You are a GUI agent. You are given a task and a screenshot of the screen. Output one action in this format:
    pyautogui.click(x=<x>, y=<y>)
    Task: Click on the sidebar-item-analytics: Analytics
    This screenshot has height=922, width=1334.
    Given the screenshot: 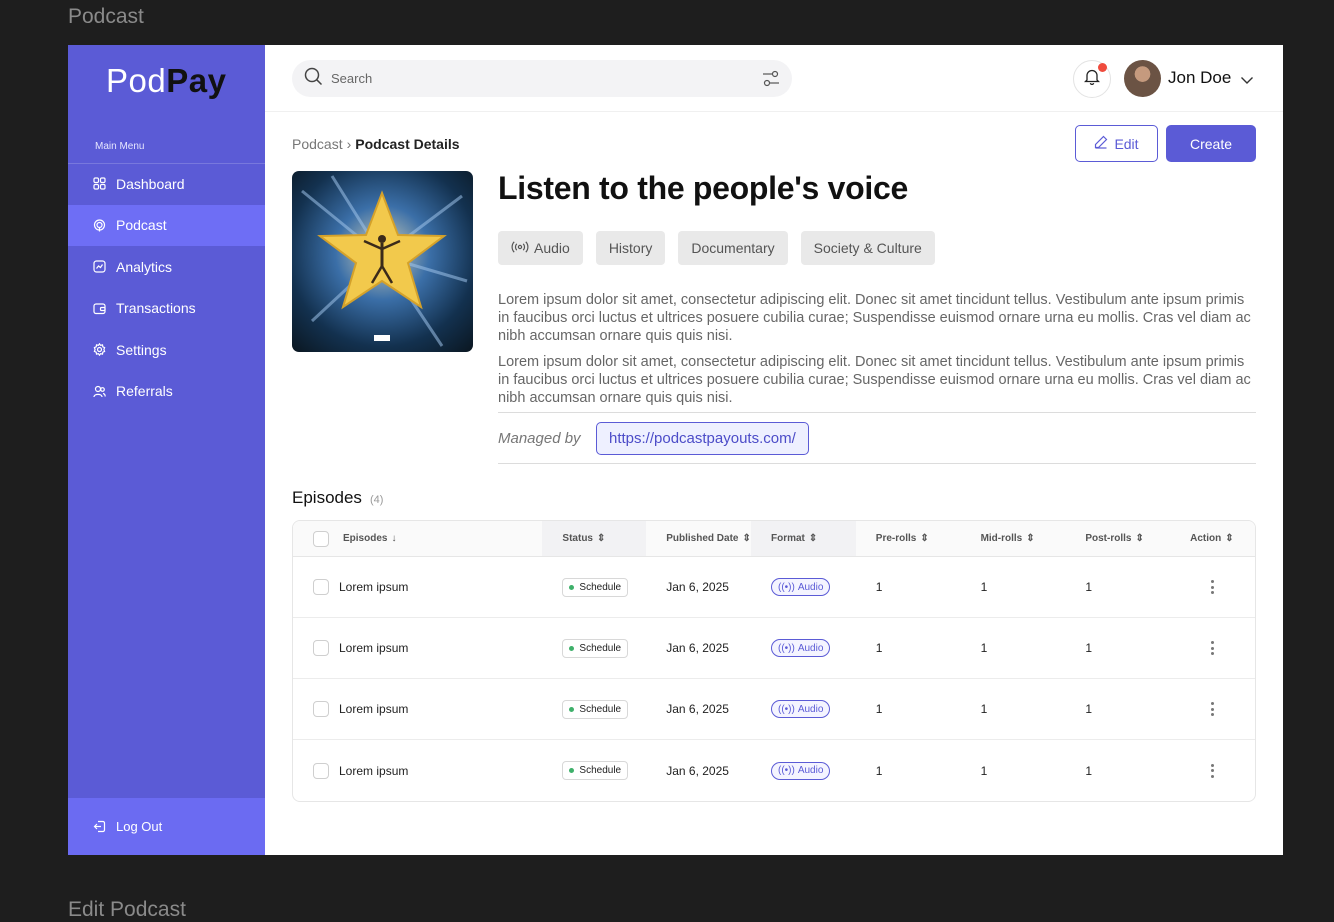 What is the action you would take?
    pyautogui.click(x=166, y=267)
    